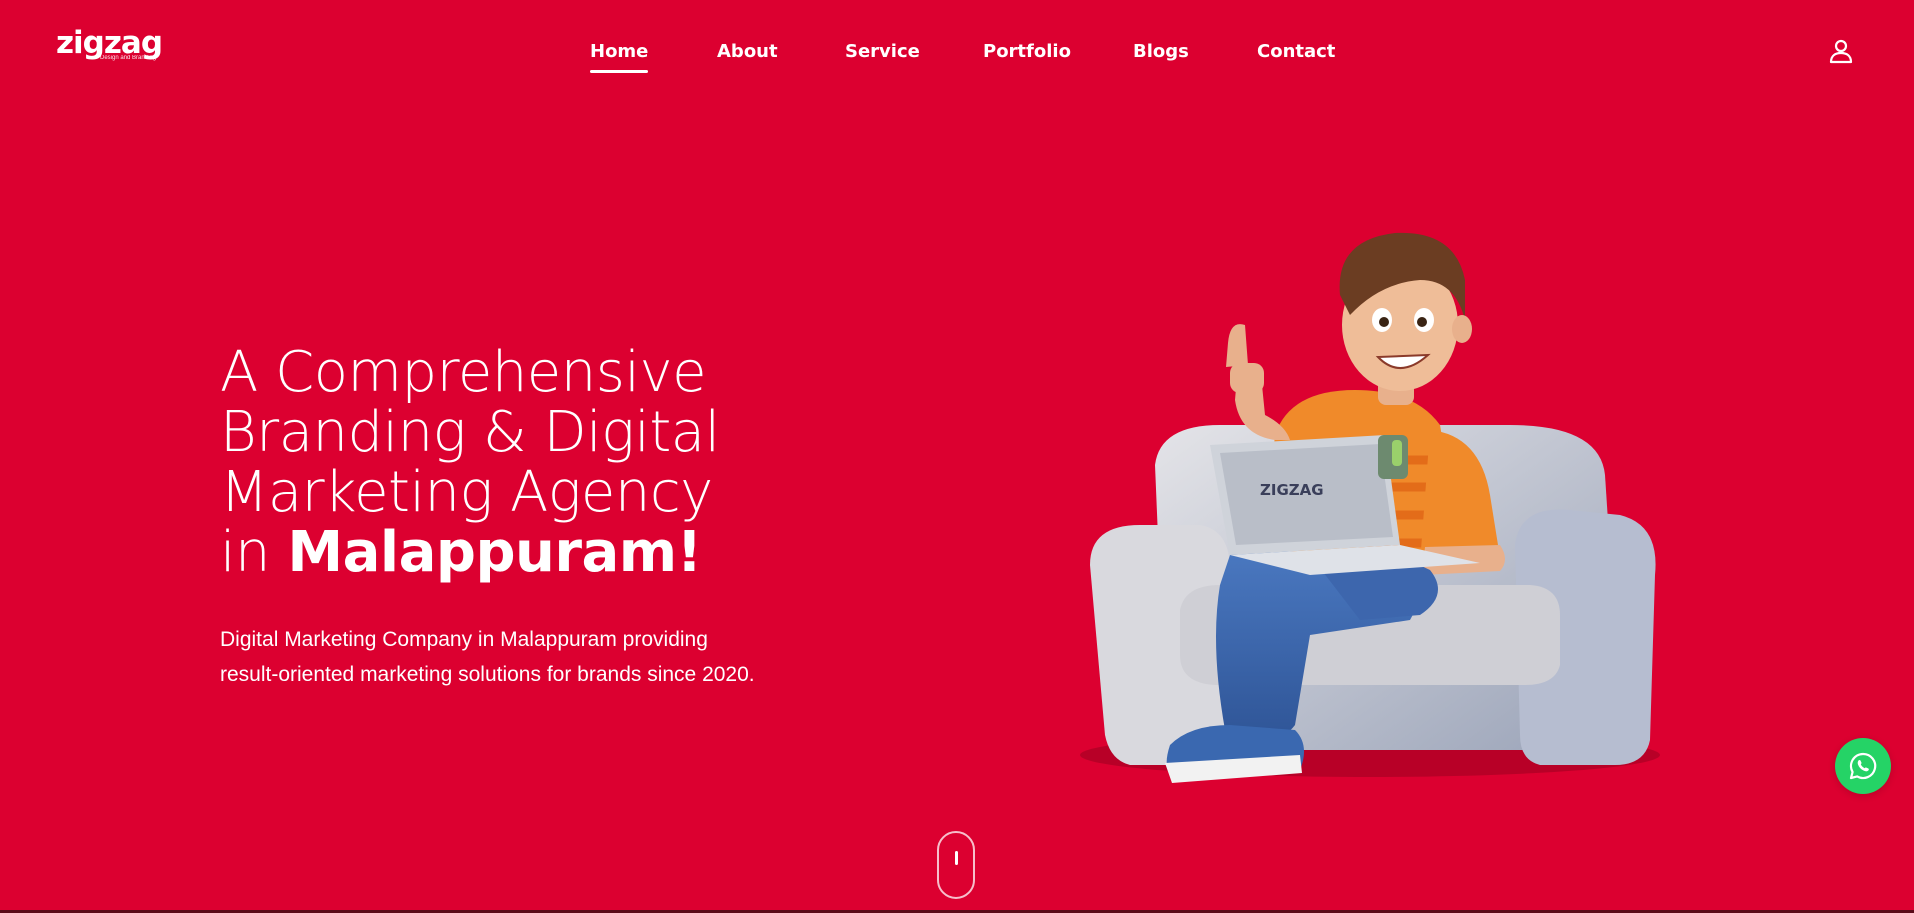 The image size is (1914, 913). I want to click on user-account-button, so click(1841, 52).